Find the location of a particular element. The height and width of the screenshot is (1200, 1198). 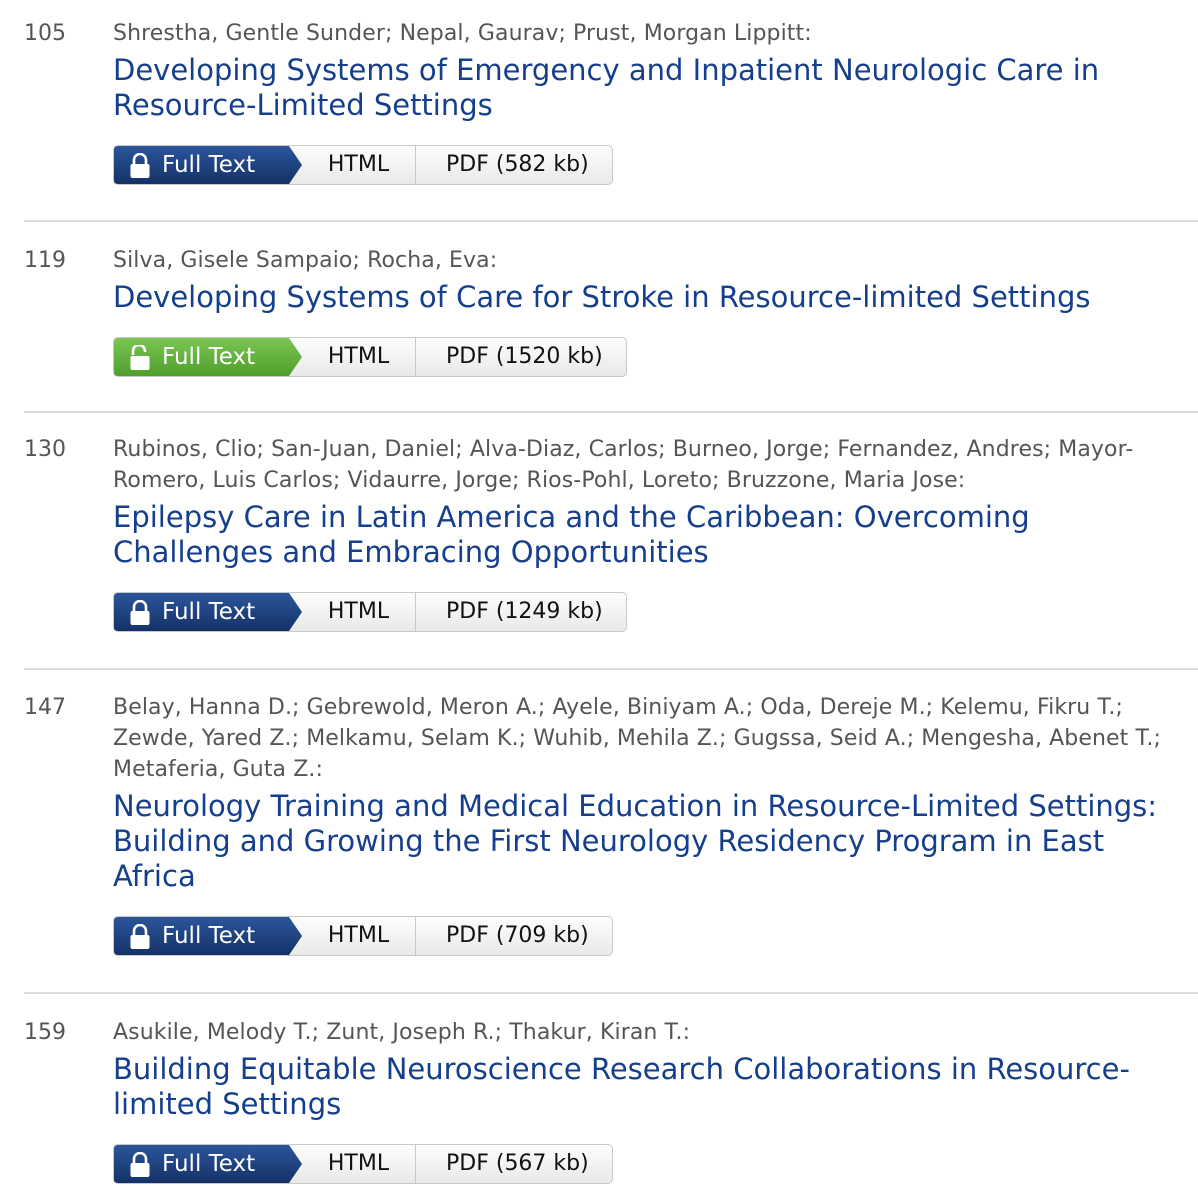

button-group: Full Text HTML PDF (567 kb) is located at coordinates (363, 1164).